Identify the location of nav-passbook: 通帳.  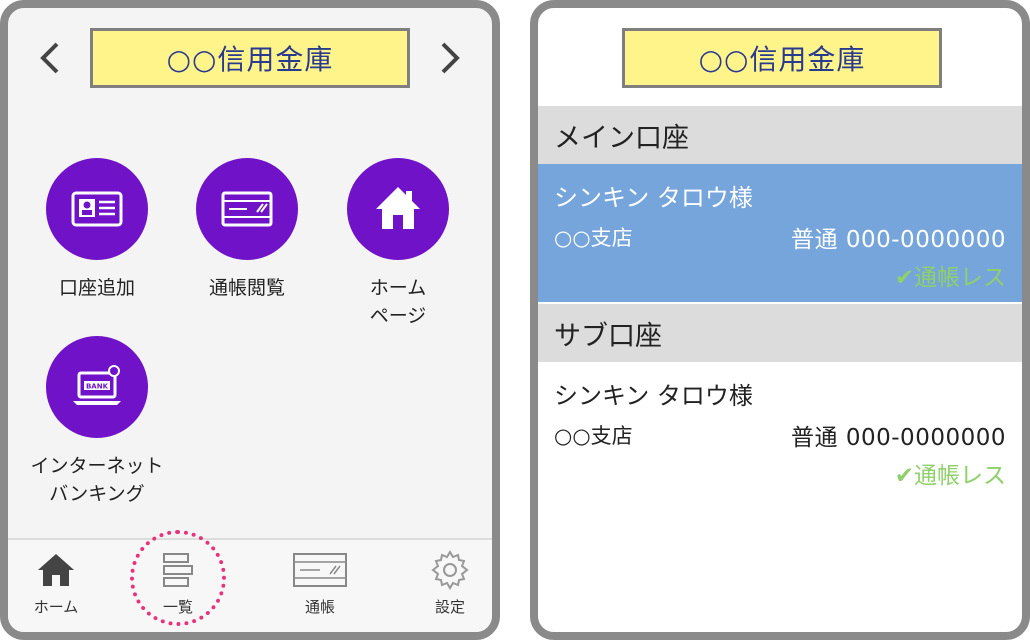
(320, 582).